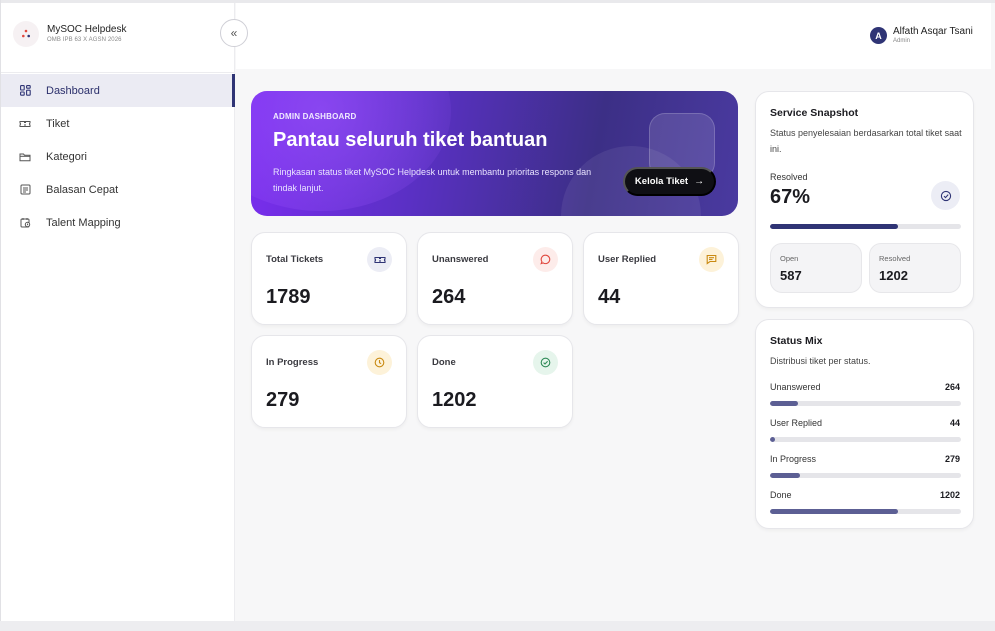 The height and width of the screenshot is (631, 995). Describe the element at coordinates (954, 423) in the screenshot. I see `status-value-user-replied: 44` at that location.